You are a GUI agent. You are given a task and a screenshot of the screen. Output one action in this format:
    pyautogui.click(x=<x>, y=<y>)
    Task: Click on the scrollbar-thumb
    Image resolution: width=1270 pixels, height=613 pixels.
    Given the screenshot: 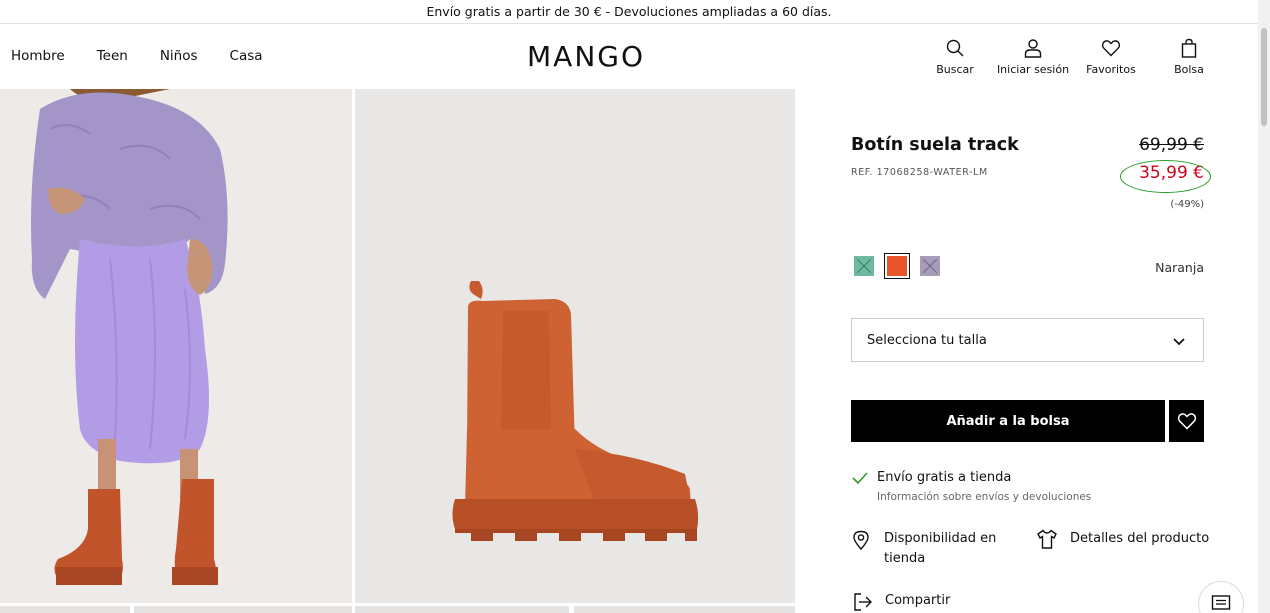 What is the action you would take?
    pyautogui.click(x=1264, y=77)
    